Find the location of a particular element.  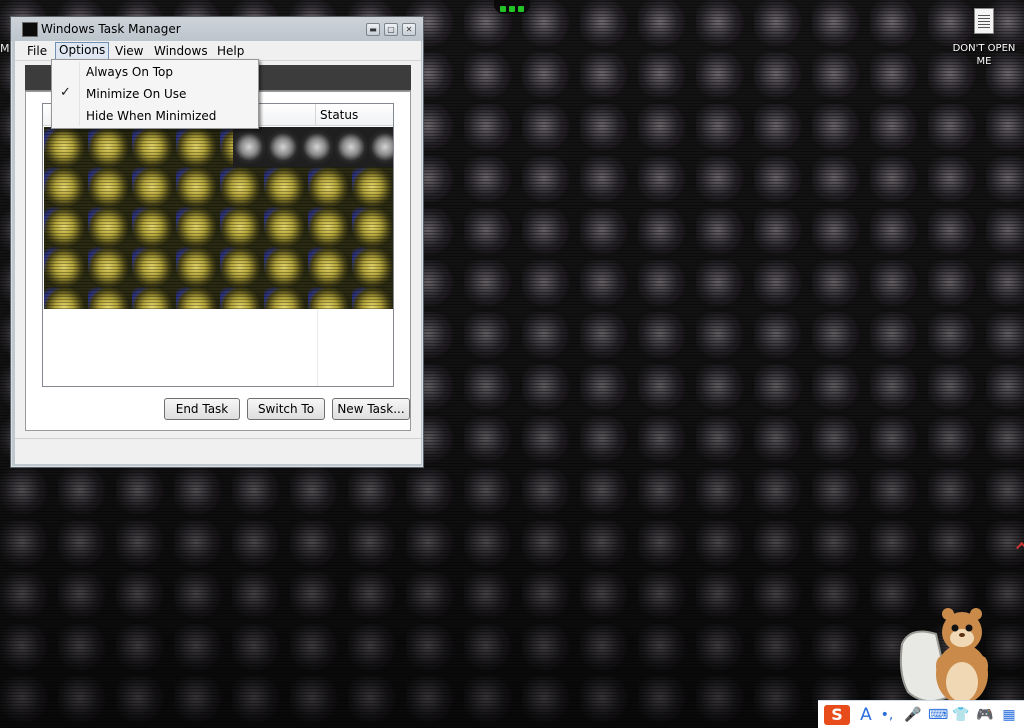

toolbox-icon: ▦ is located at coordinates (1009, 715).